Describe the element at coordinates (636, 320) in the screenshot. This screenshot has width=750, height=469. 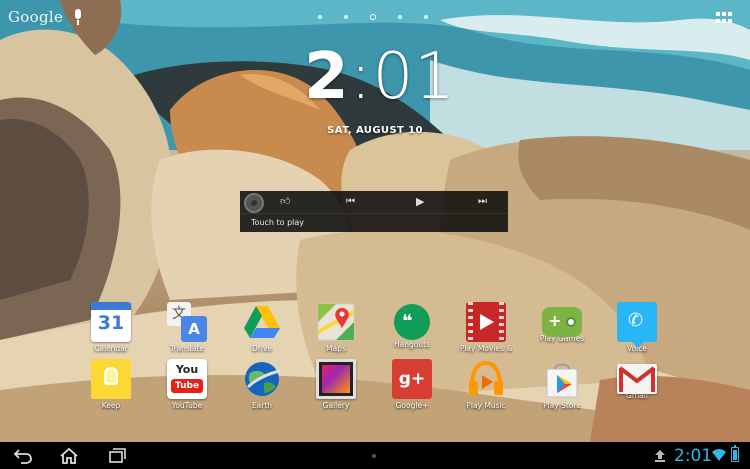
I see `phone-mark: ✆` at that location.